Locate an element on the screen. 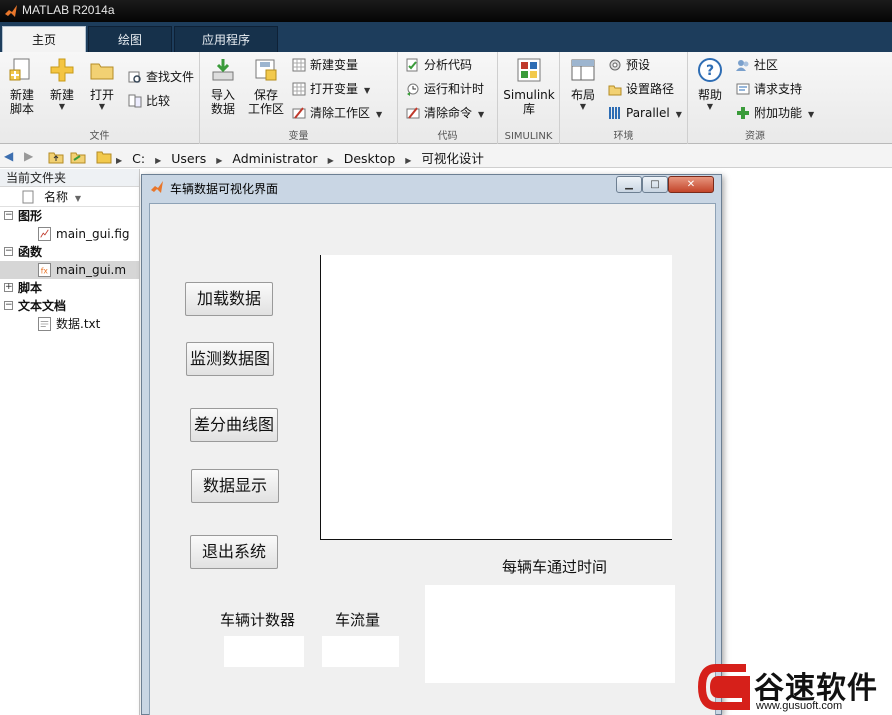  back-arrow-icon: ◀ is located at coordinates (8, 156).